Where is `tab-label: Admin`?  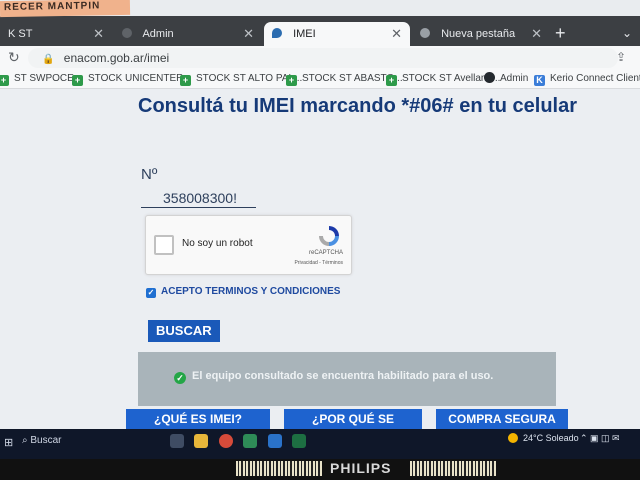 tab-label: Admin is located at coordinates (158, 34).